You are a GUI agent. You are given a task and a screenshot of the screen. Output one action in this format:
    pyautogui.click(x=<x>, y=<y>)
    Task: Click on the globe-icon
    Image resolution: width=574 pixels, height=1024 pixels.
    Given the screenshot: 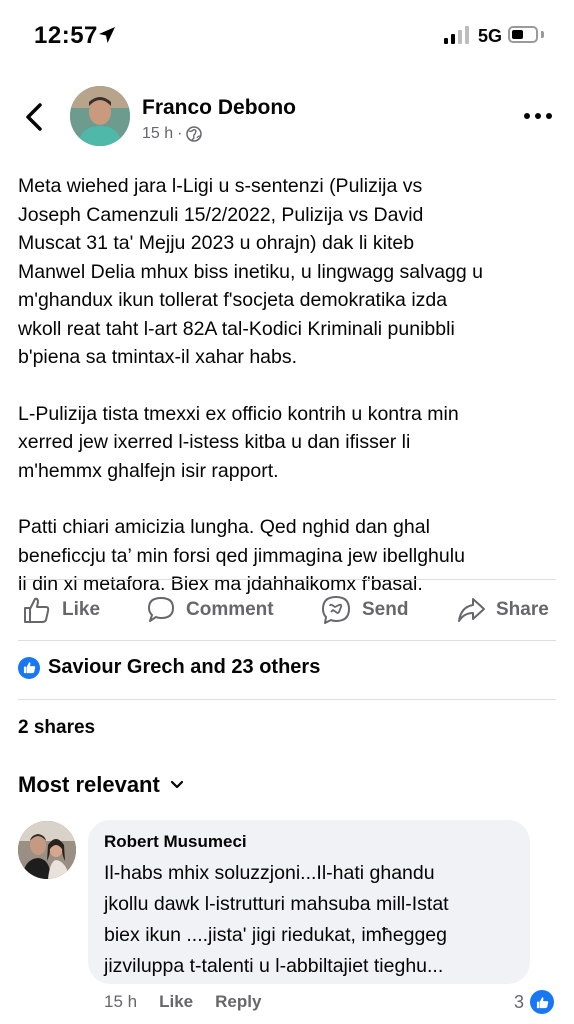 What is the action you would take?
    pyautogui.click(x=194, y=134)
    